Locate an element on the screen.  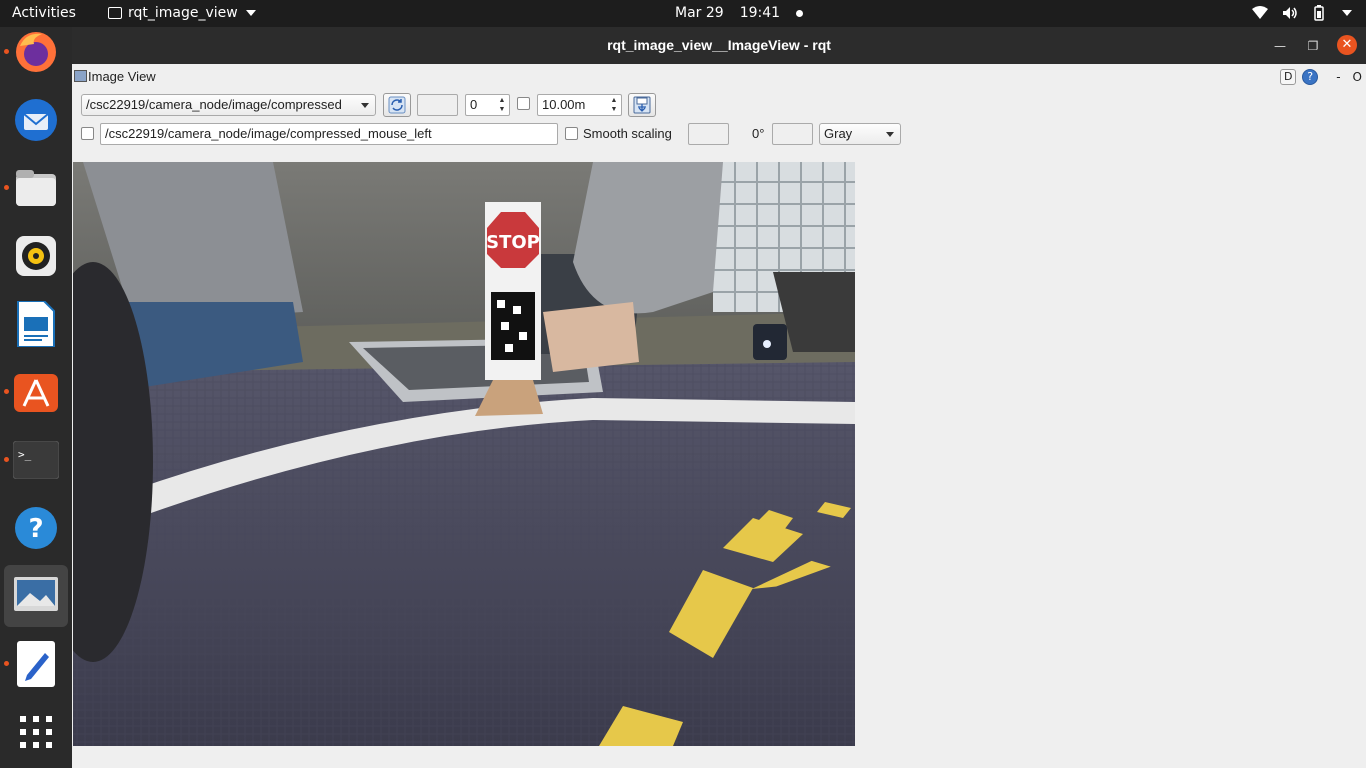
time-label: 19:41 is located at coordinates (760, 13).